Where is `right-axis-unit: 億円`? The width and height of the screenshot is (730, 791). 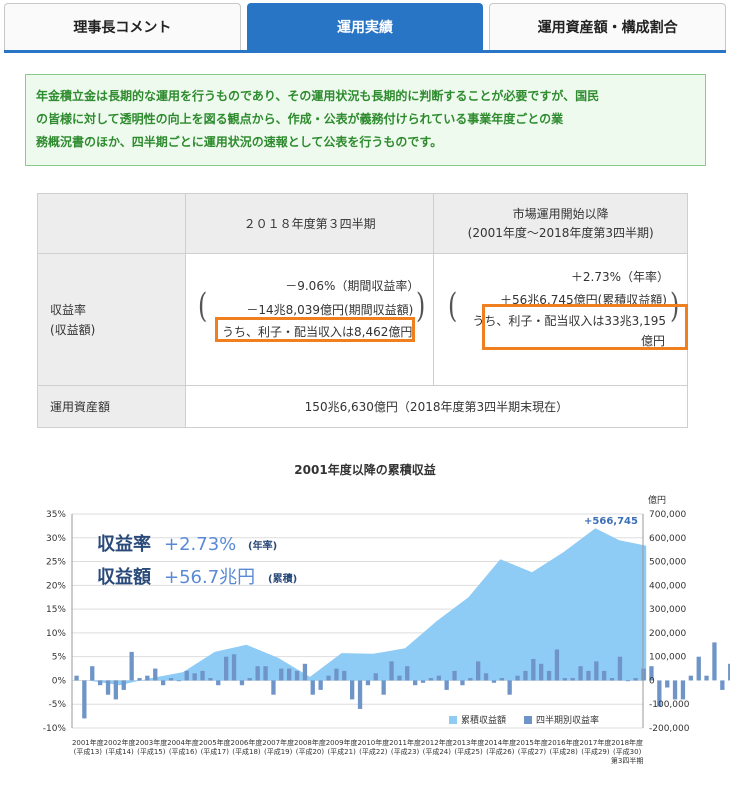 right-axis-unit: 億円 is located at coordinates (657, 500).